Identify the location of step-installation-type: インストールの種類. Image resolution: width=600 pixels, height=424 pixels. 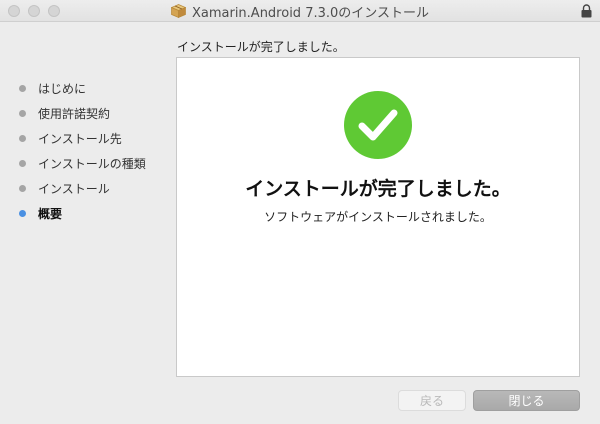
(85, 163).